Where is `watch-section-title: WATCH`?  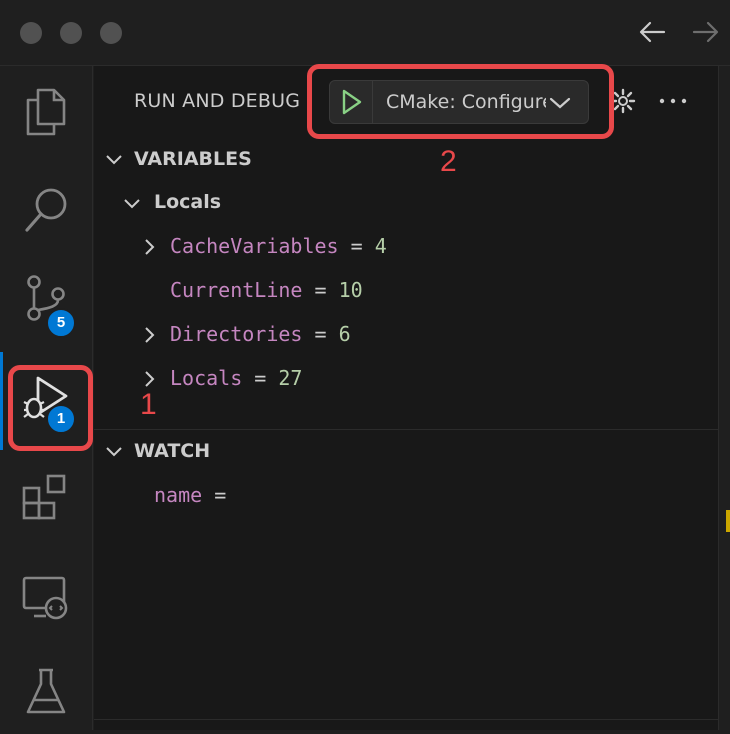 watch-section-title: WATCH is located at coordinates (172, 451).